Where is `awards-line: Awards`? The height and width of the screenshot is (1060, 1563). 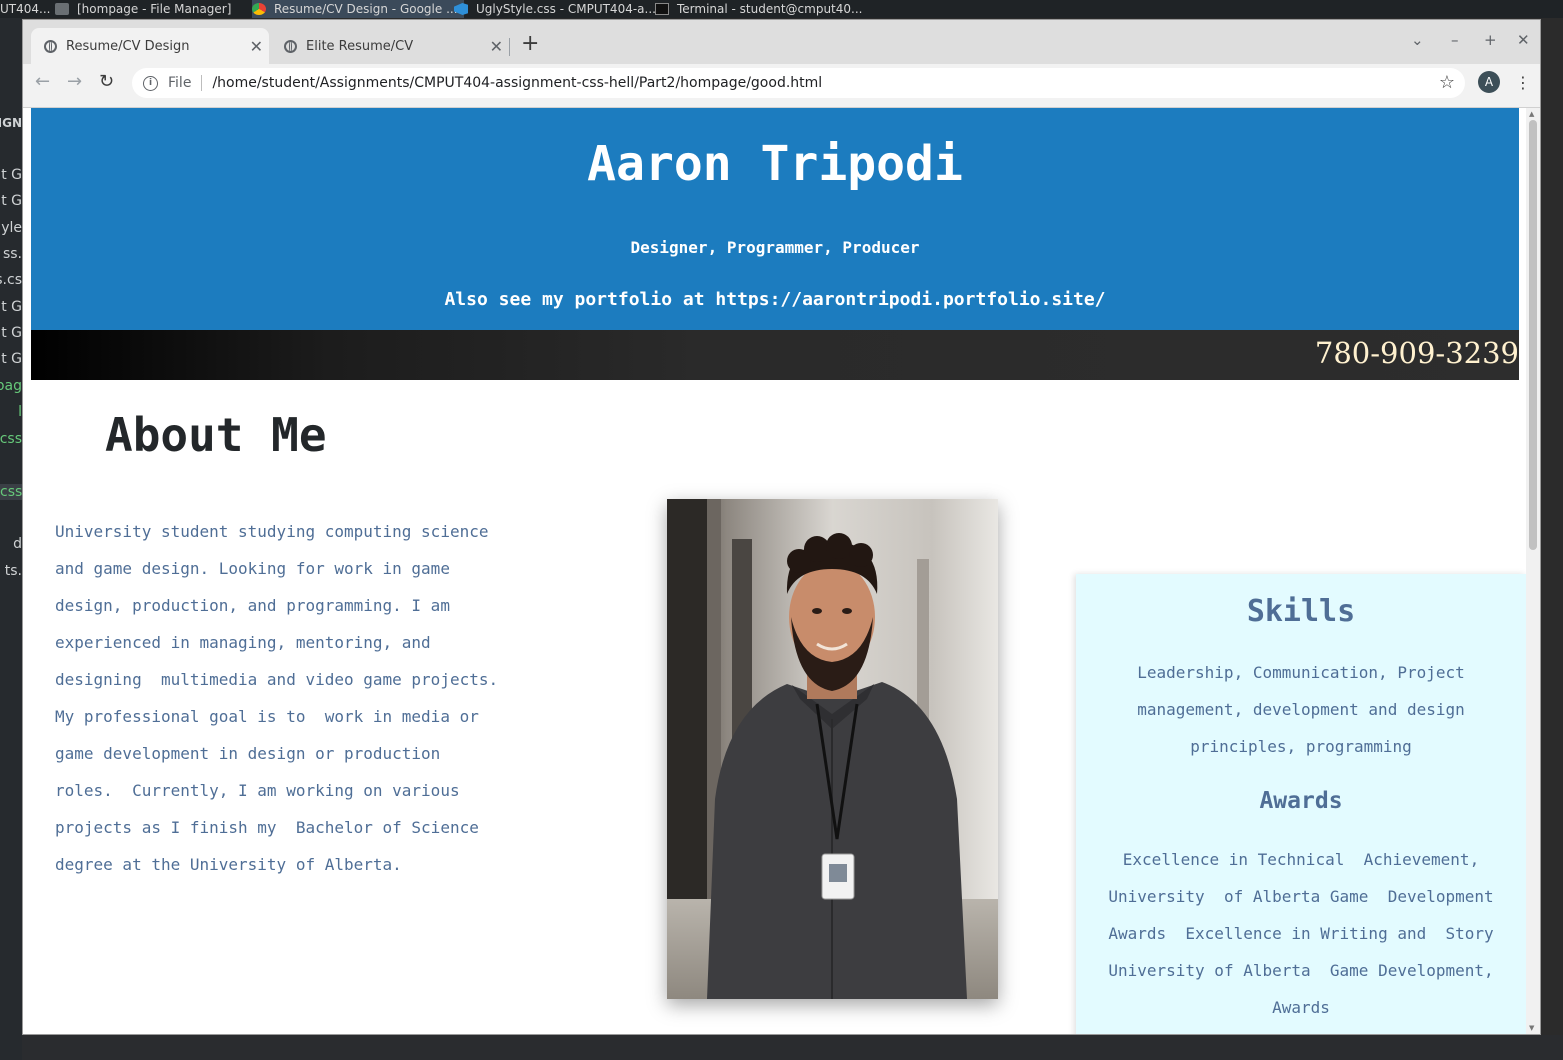 awards-line: Awards is located at coordinates (1301, 1007).